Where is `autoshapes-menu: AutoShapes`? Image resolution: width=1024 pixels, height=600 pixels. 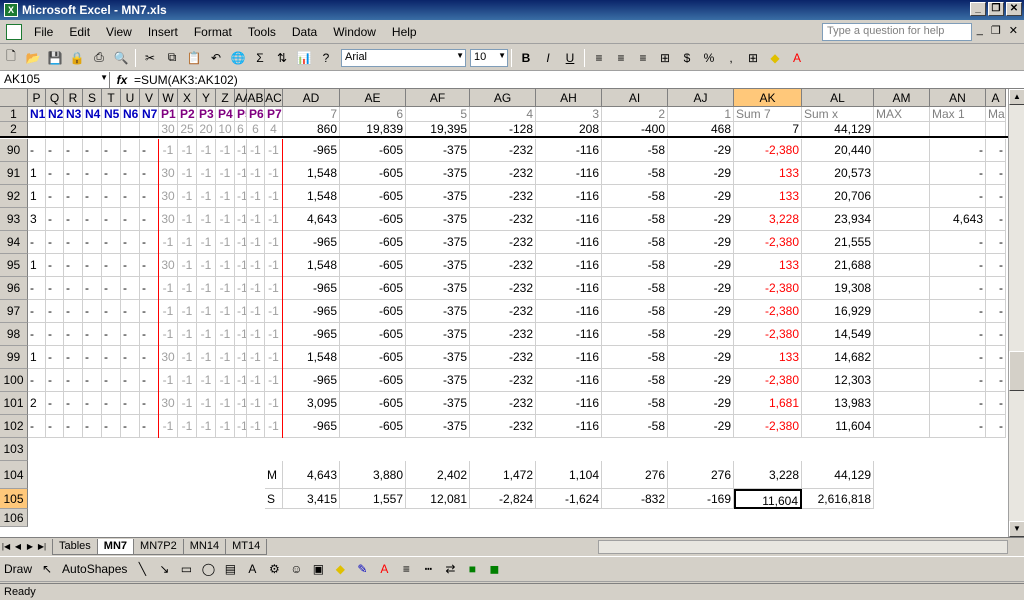 autoshapes-menu: AutoShapes is located at coordinates (94, 569).